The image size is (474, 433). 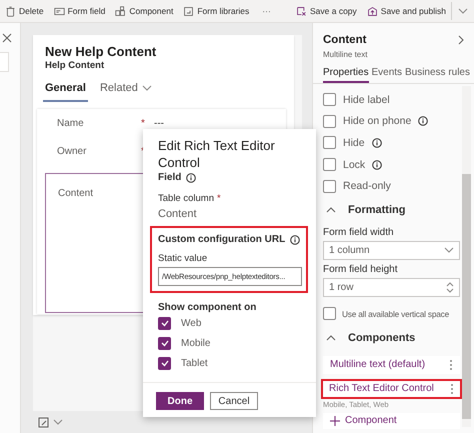 I want to click on option-label: Lock, so click(x=354, y=164).